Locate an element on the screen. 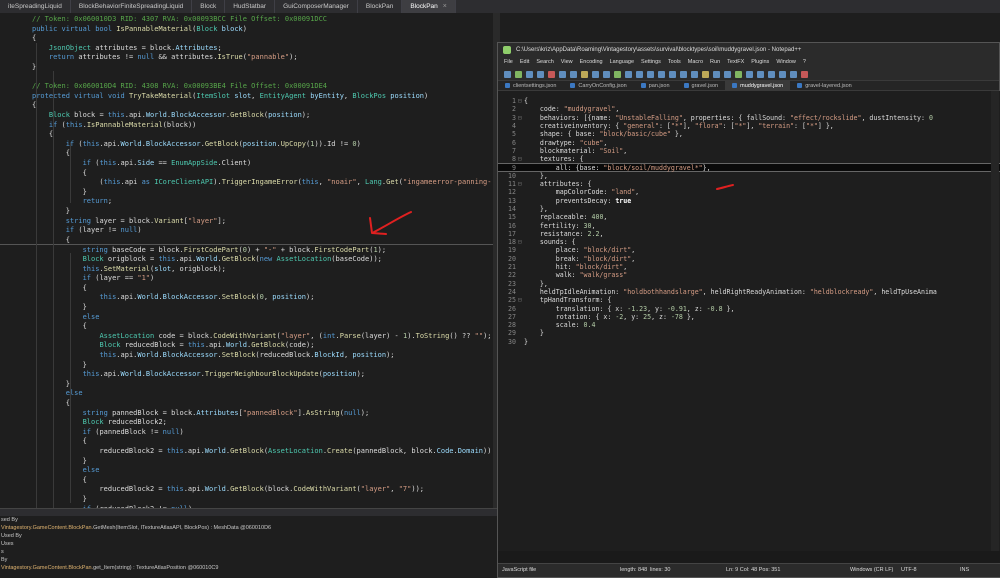 This screenshot has height=578, width=1000. json-line: 29 } is located at coordinates (526, 333).